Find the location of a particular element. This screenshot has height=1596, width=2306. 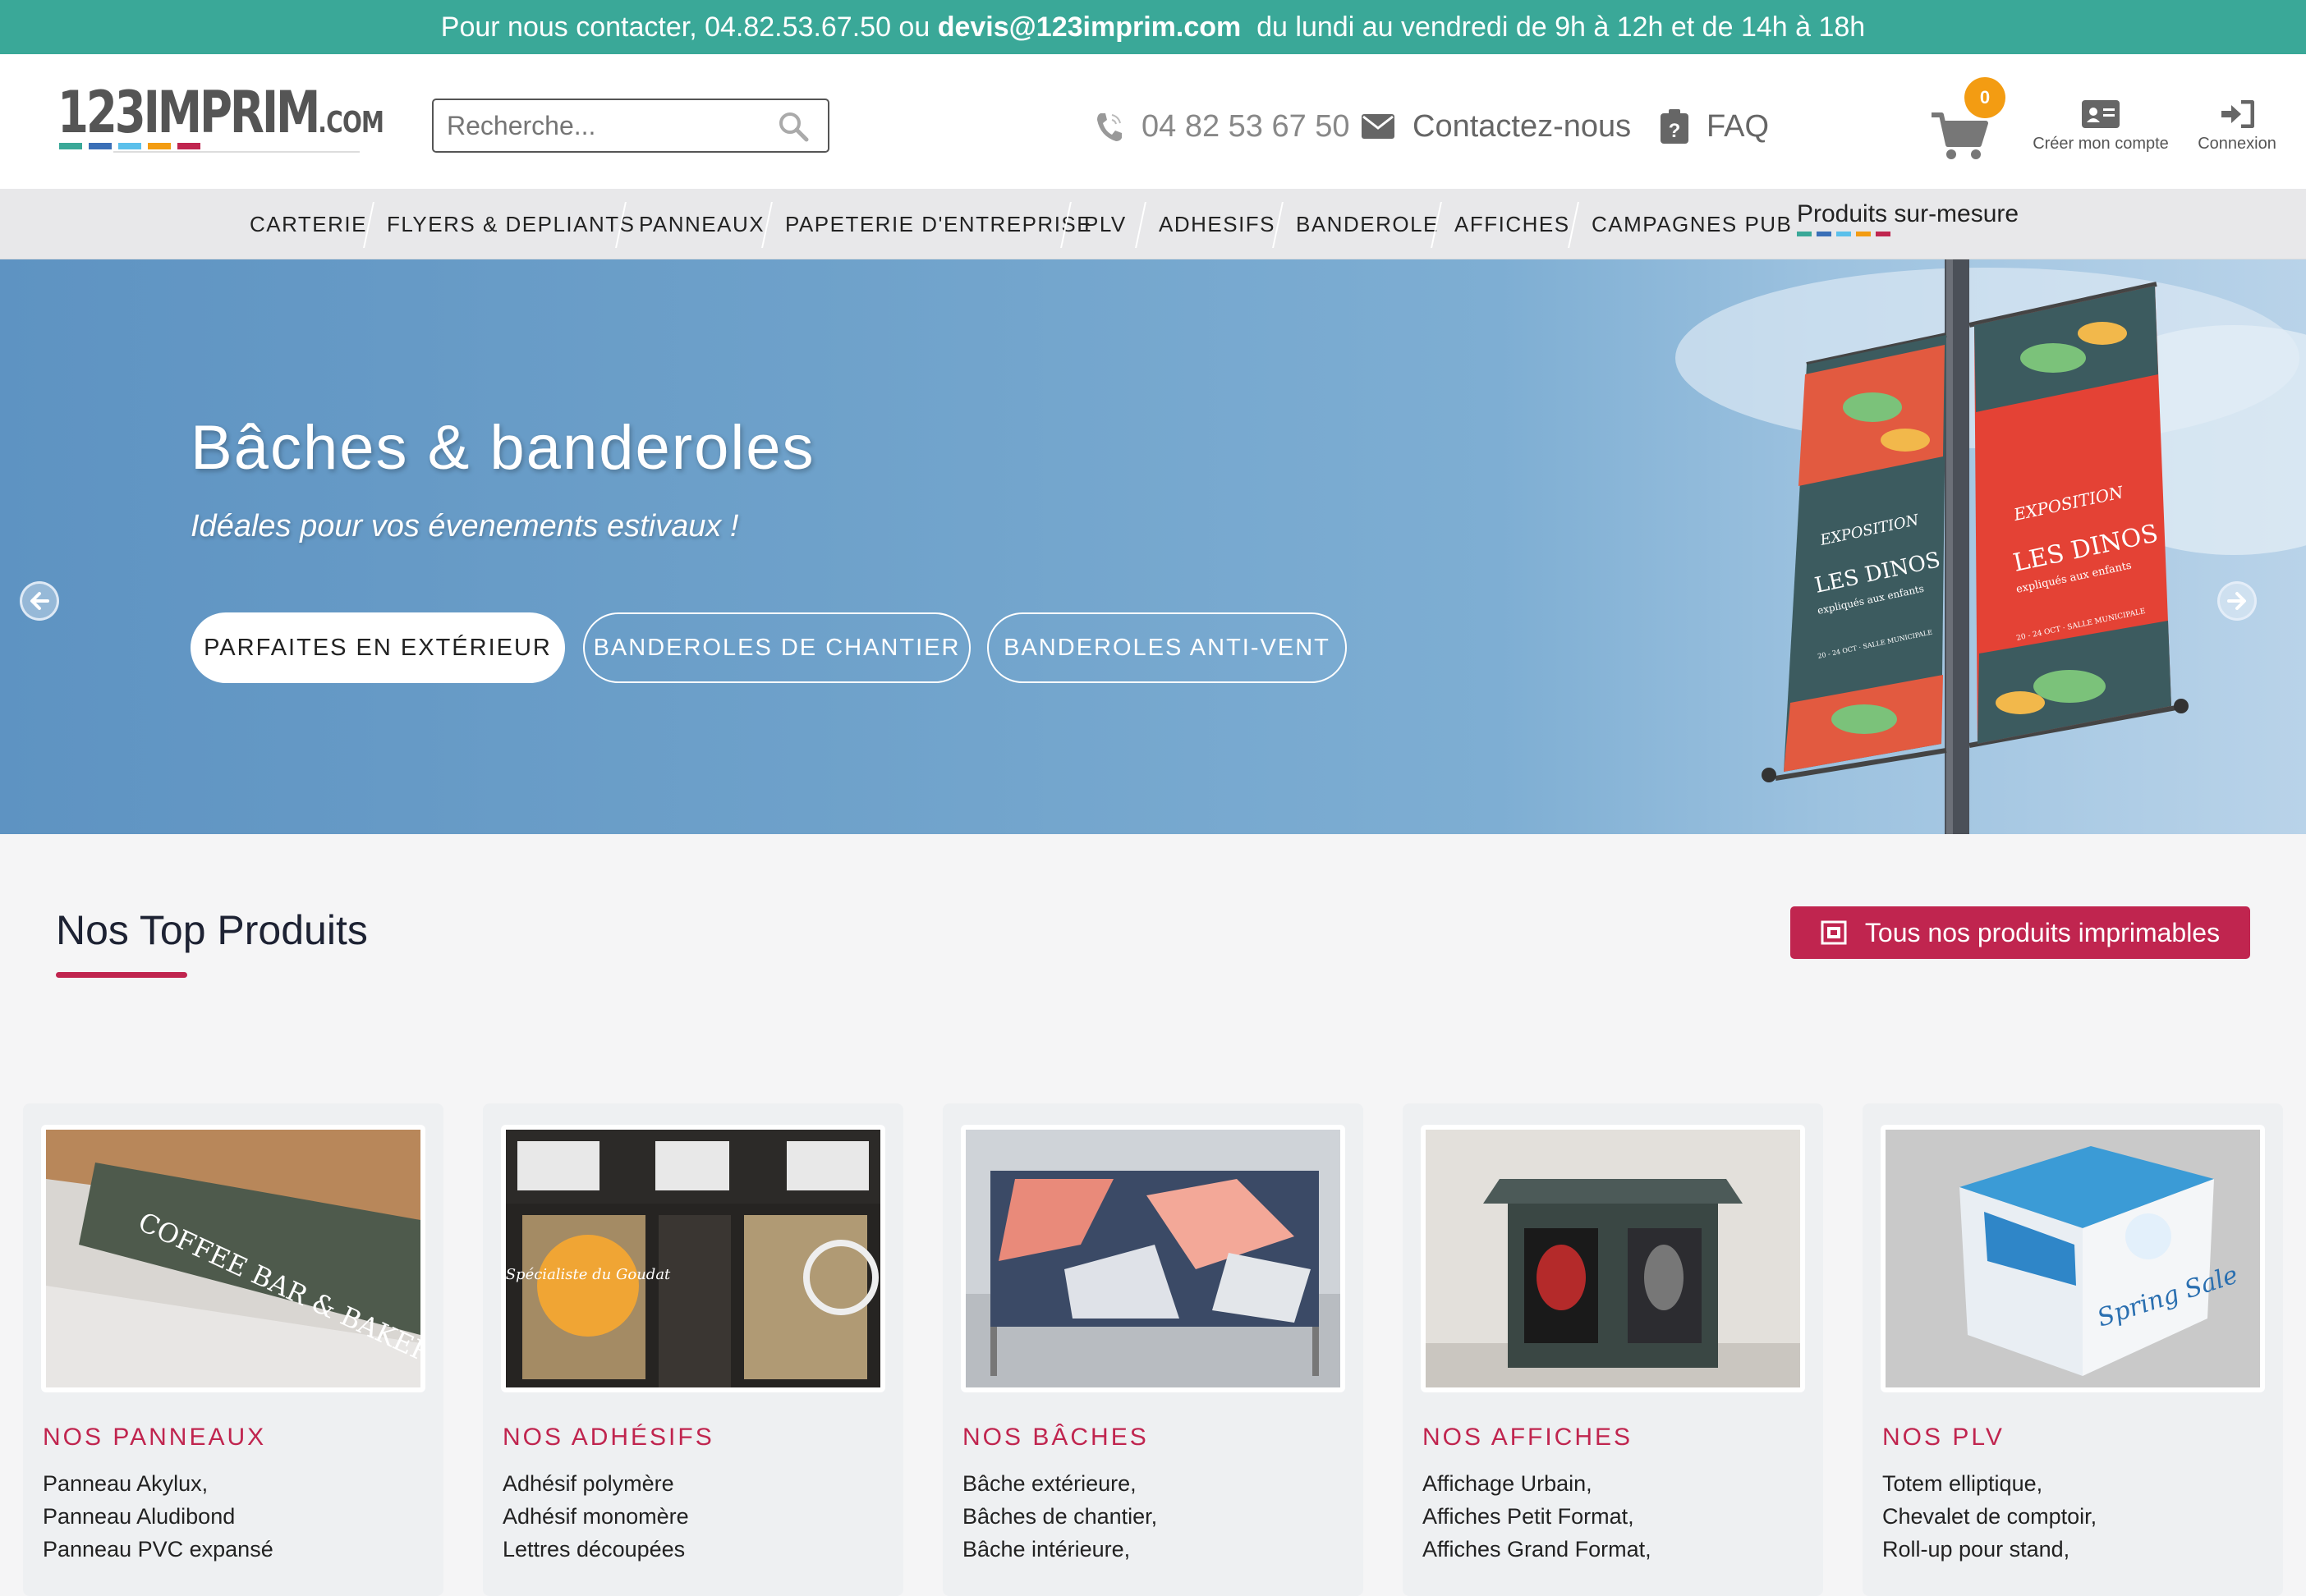

nav-item-banderole: BANDEROLE is located at coordinates (1367, 224).